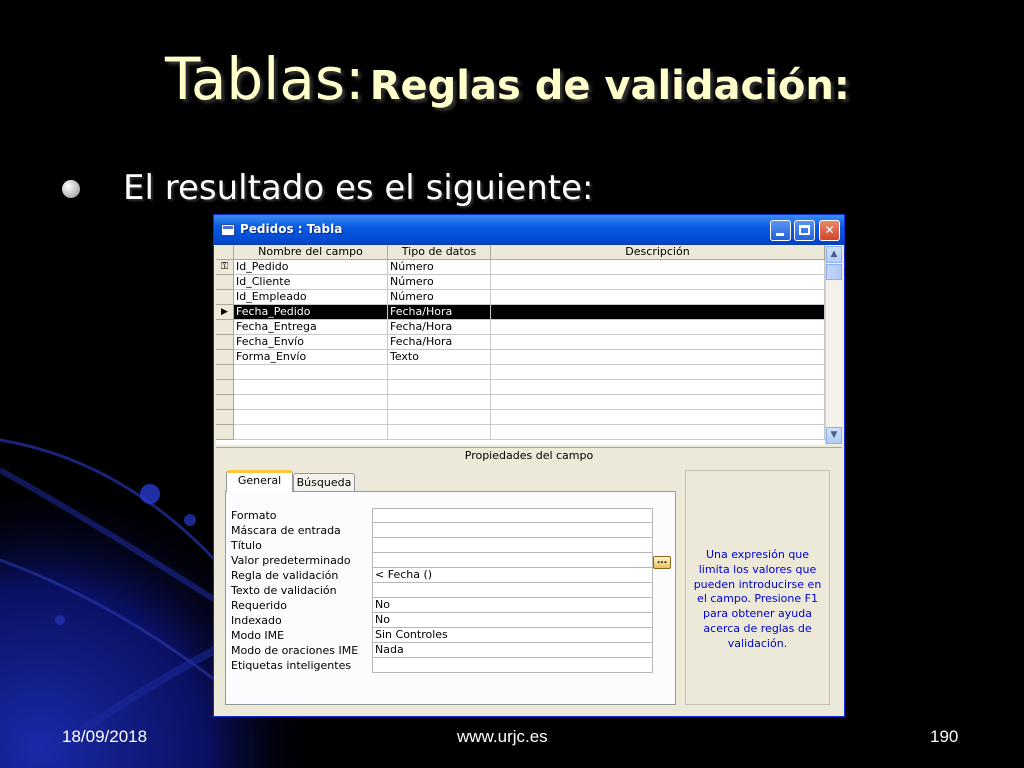 The height and width of the screenshot is (768, 1024). What do you see at coordinates (780, 230) in the screenshot?
I see `minimize-button` at bounding box center [780, 230].